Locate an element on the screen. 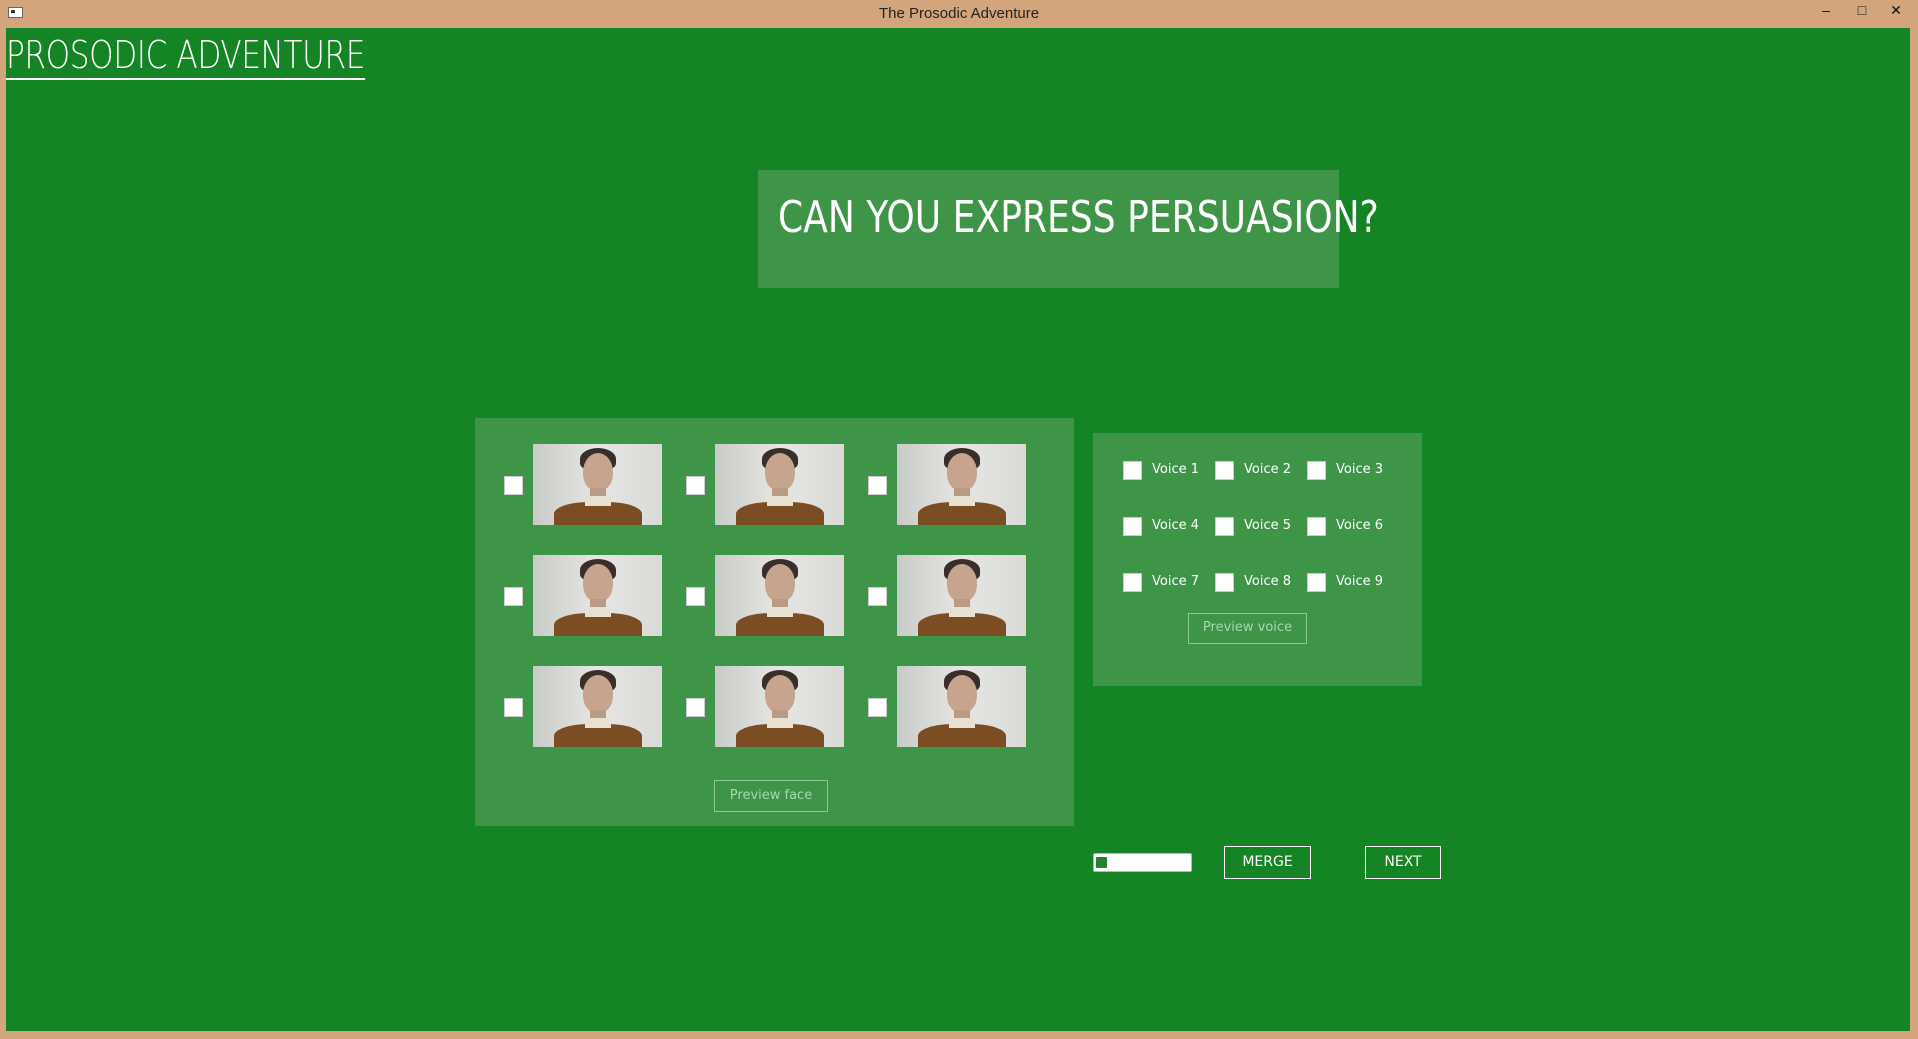 The image size is (1918, 1039). voice-label: Voice 3 is located at coordinates (1359, 469).